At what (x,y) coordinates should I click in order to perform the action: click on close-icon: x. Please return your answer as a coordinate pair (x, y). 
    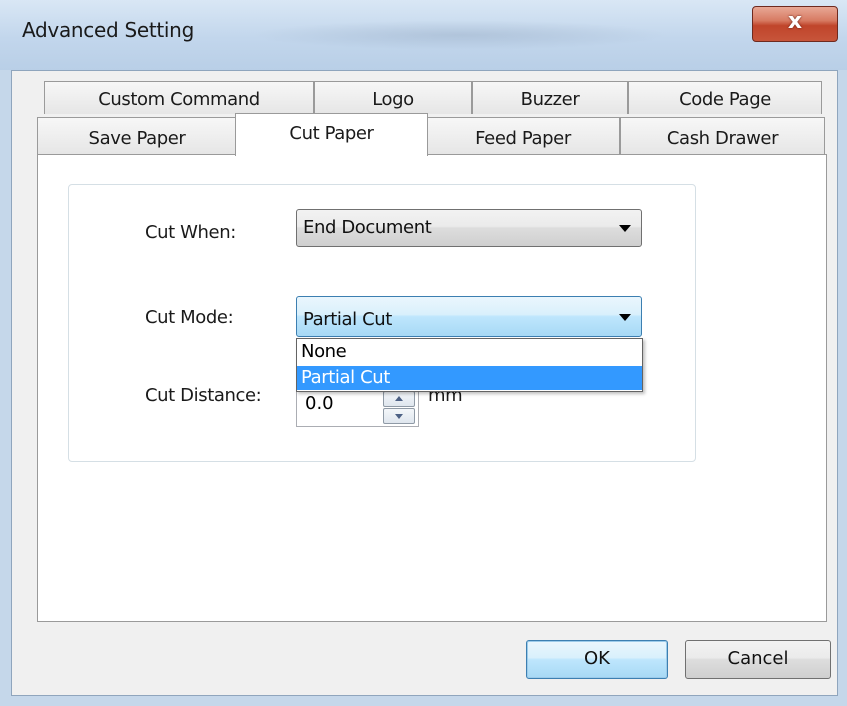
    Looking at the image, I should click on (795, 21).